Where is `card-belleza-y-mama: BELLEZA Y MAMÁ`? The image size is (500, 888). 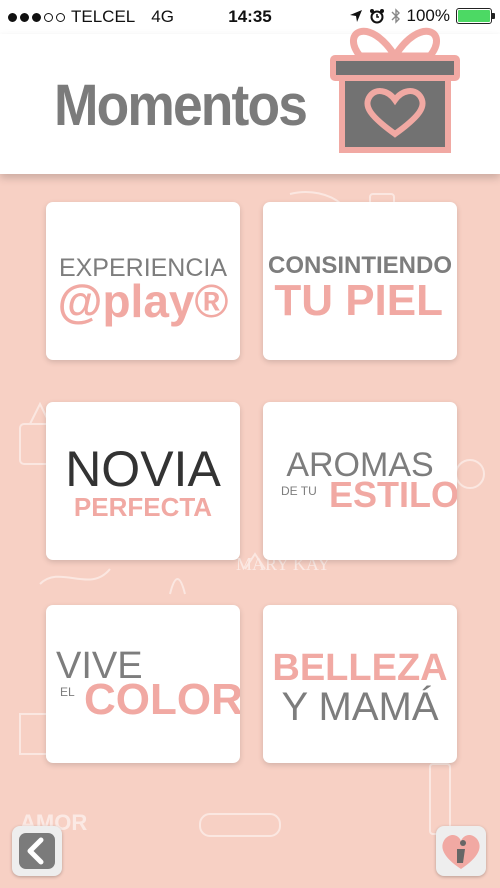
card-belleza-y-mama: BELLEZA Y MAMÁ is located at coordinates (360, 684).